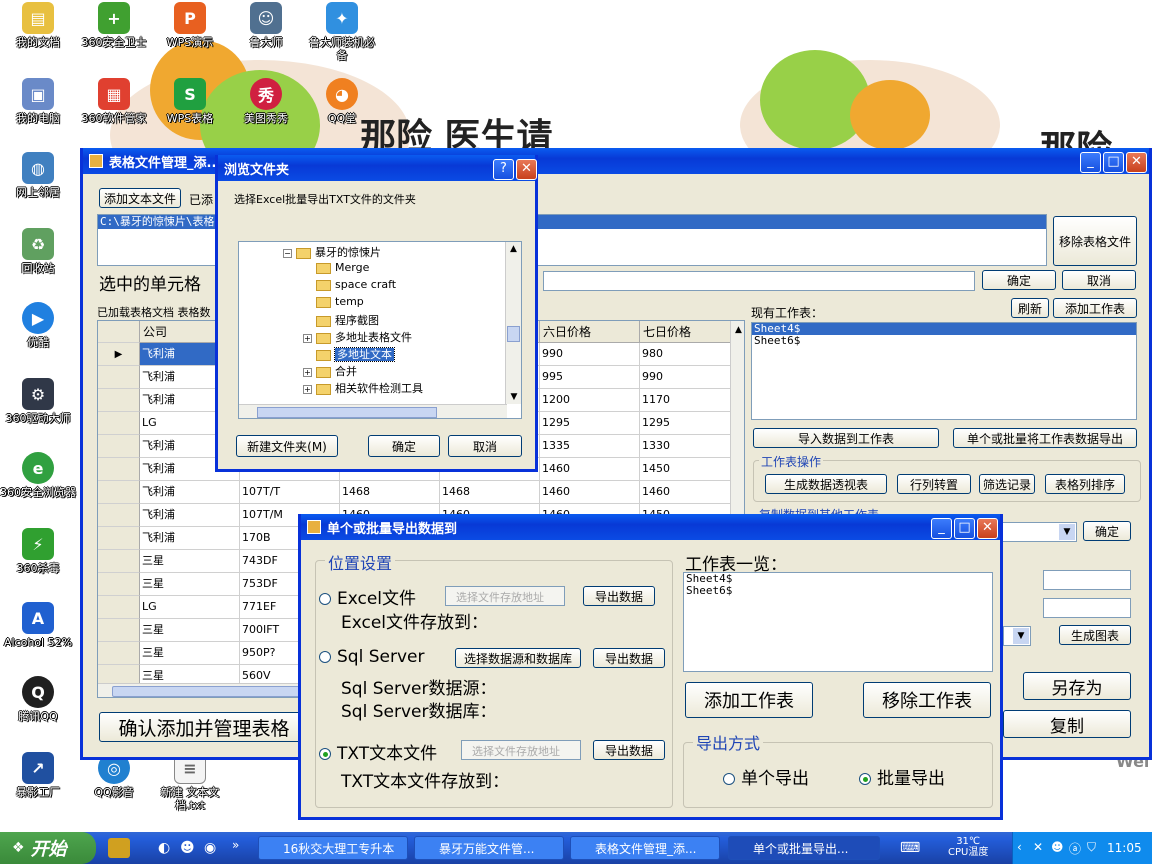 The height and width of the screenshot is (864, 1152). I want to click on desktop-icon-my-computer: ▣ 我的电脑, so click(38, 101).